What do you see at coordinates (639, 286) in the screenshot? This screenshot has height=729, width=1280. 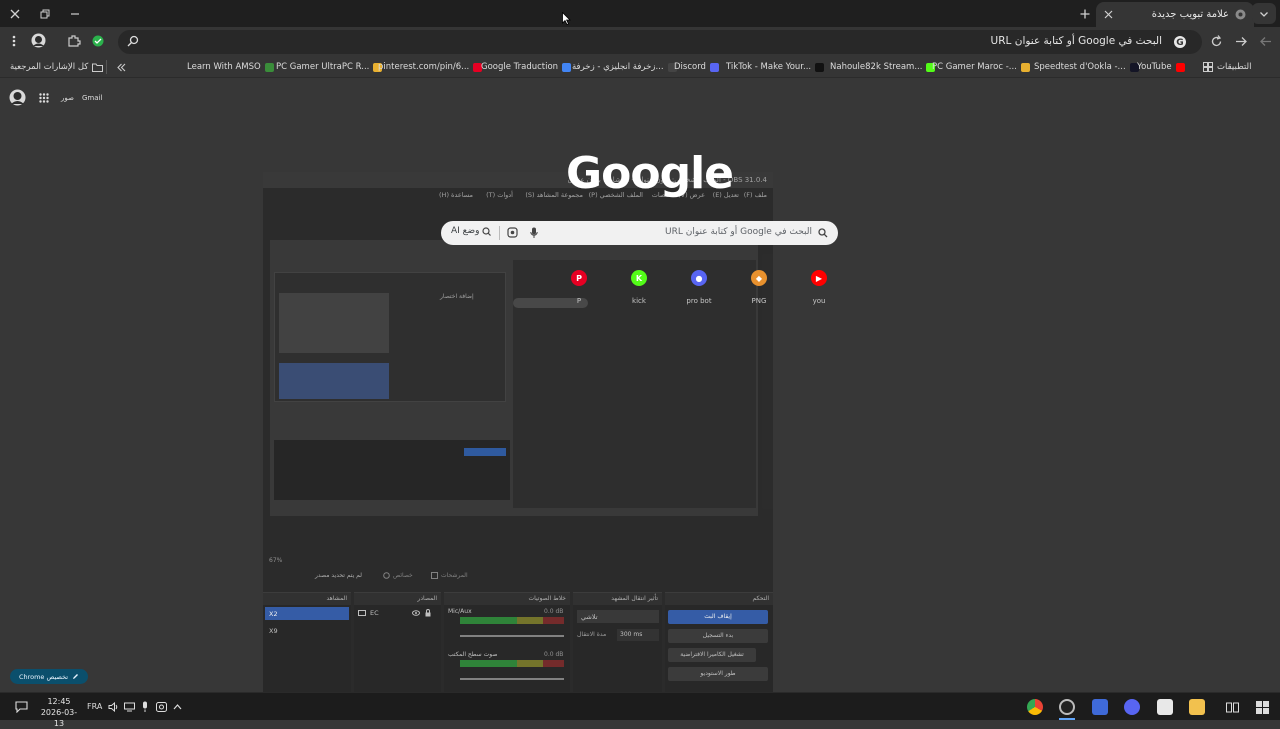 I see `shortcut-tile: K kick` at bounding box center [639, 286].